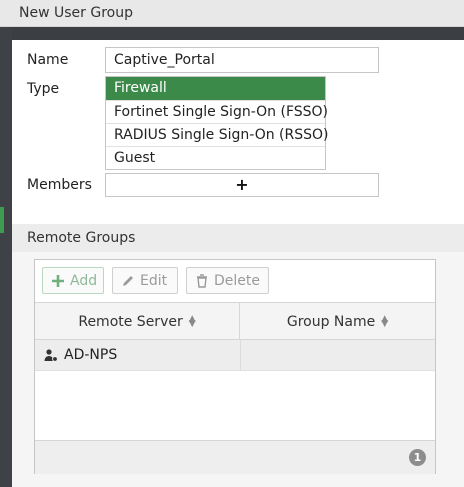 The height and width of the screenshot is (487, 464). Describe the element at coordinates (76, 13) in the screenshot. I see `dialog-title: New User Group` at that location.